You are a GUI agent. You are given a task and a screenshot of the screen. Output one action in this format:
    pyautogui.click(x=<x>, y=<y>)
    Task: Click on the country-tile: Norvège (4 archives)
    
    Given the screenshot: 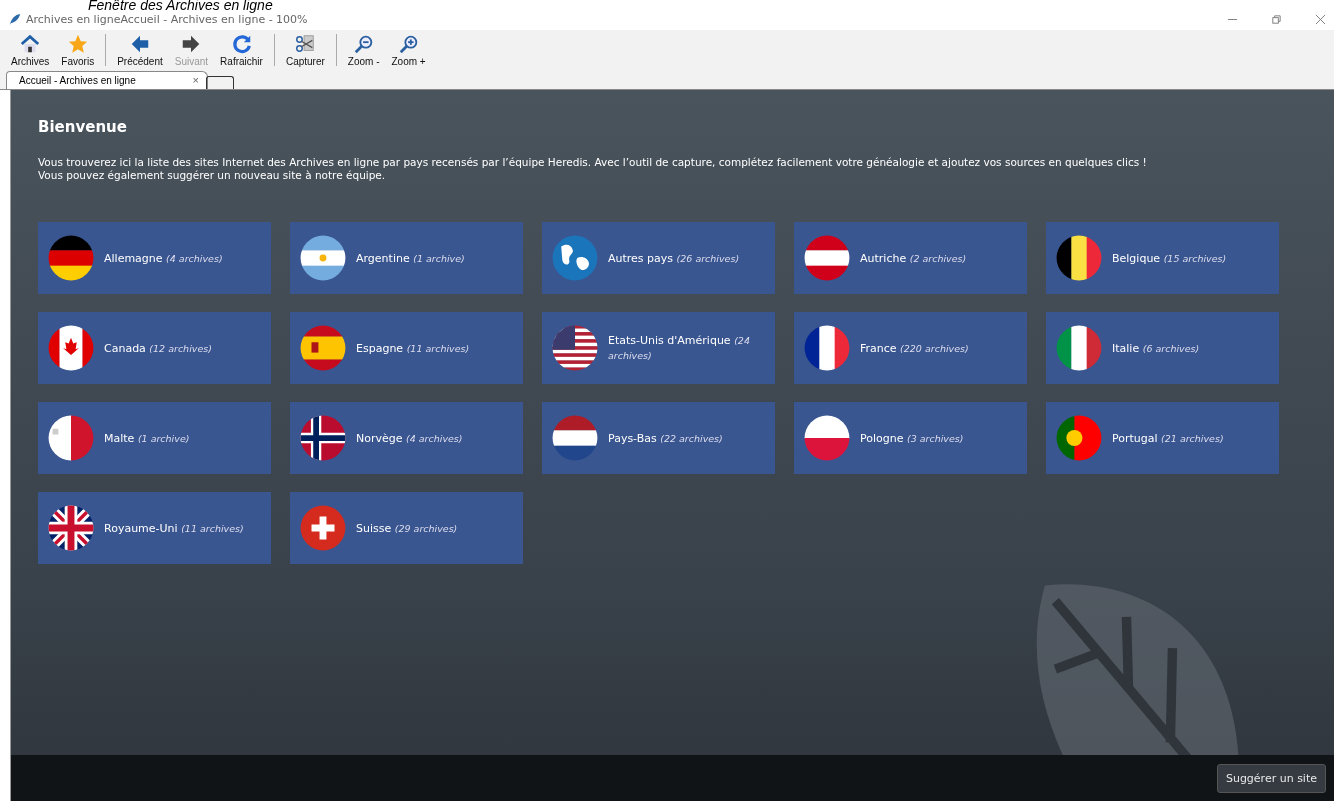 What is the action you would take?
    pyautogui.click(x=406, y=438)
    